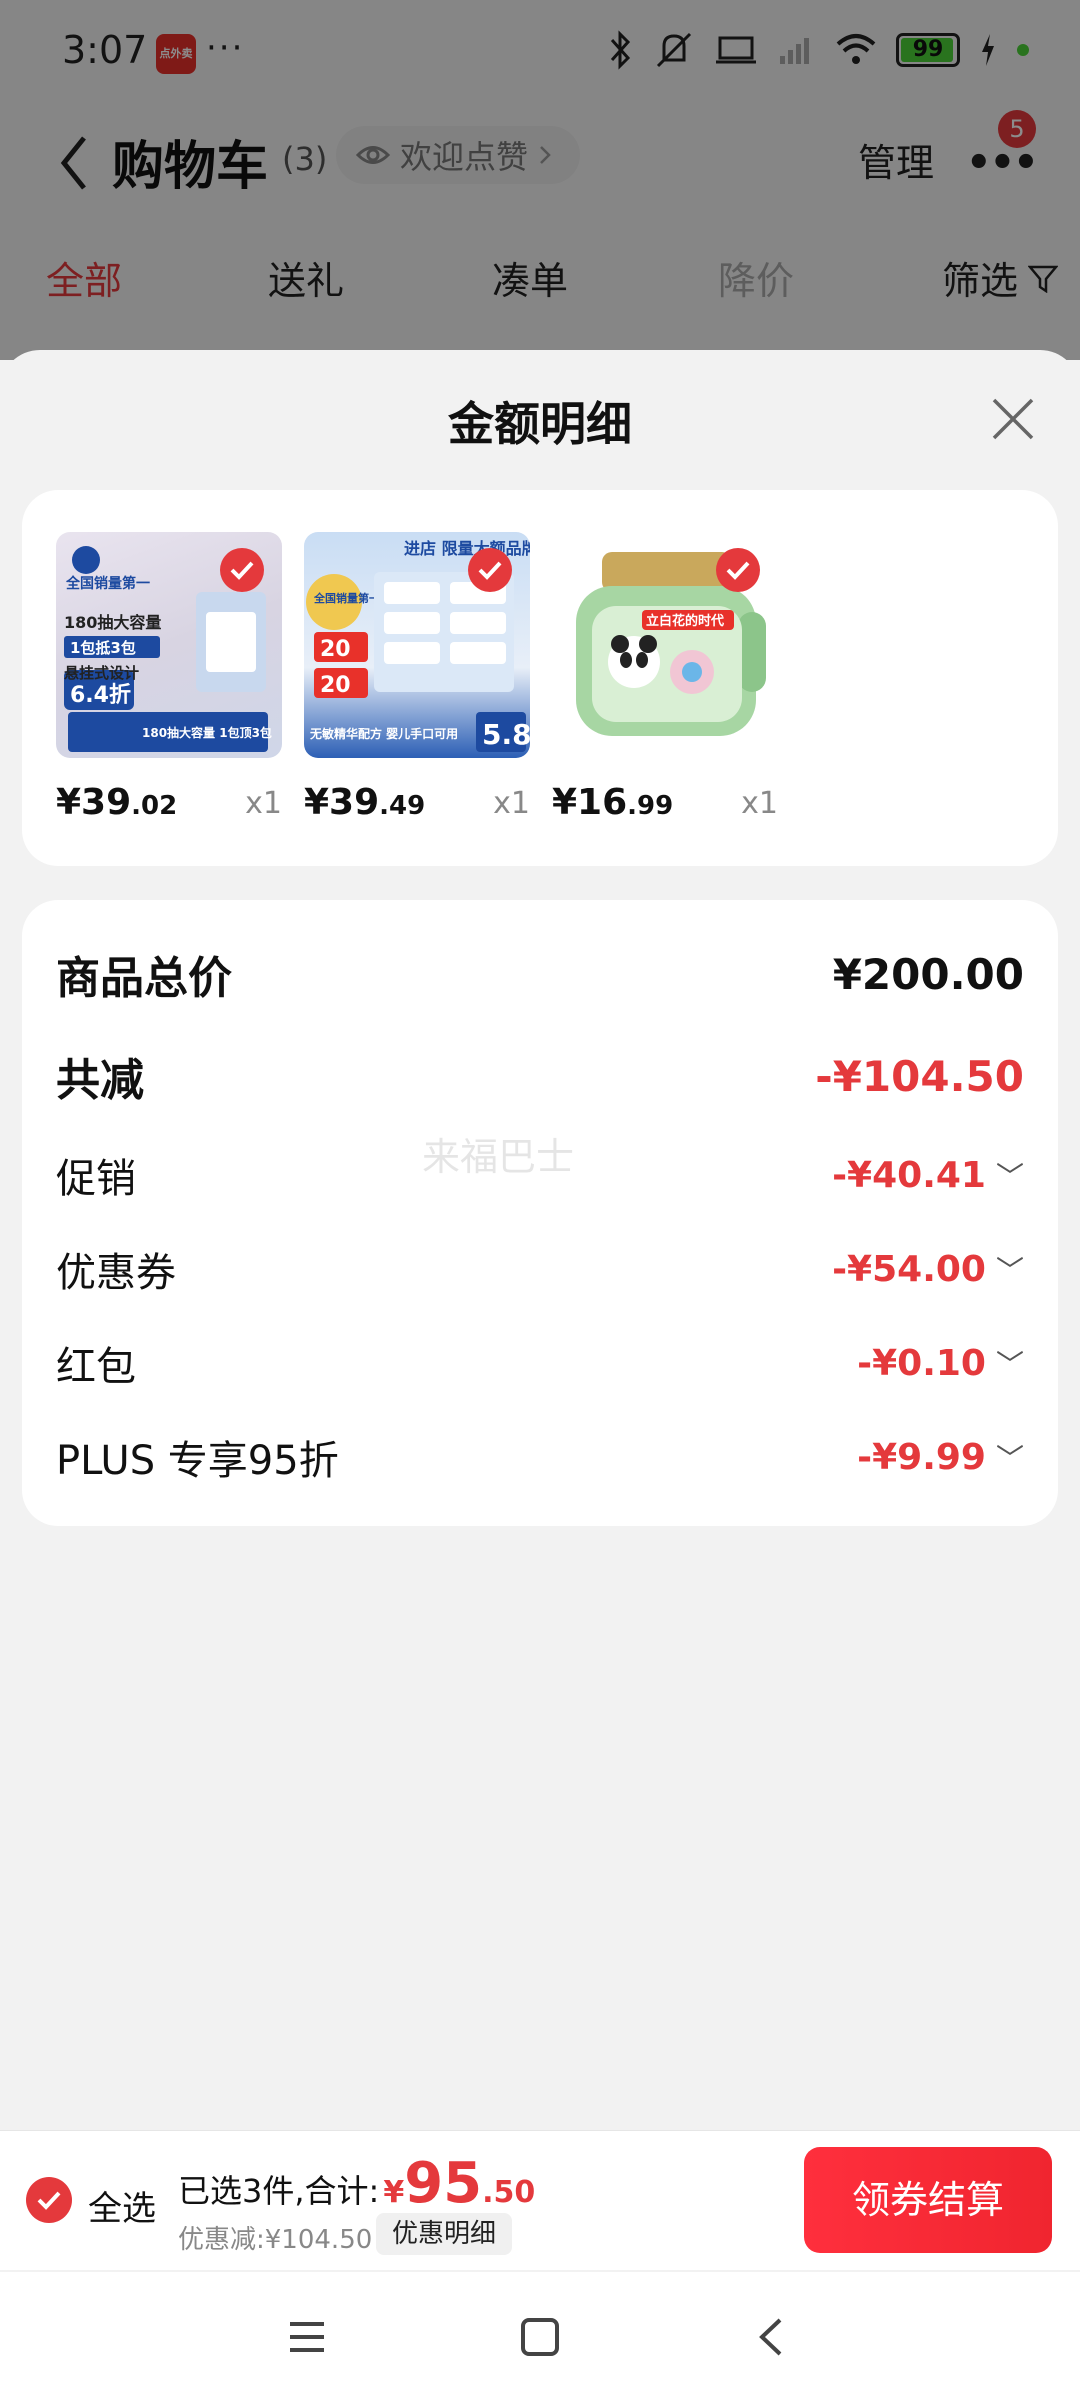 The width and height of the screenshot is (1080, 2400). I want to click on discount-detail-button: 优惠明细, so click(444, 2234).